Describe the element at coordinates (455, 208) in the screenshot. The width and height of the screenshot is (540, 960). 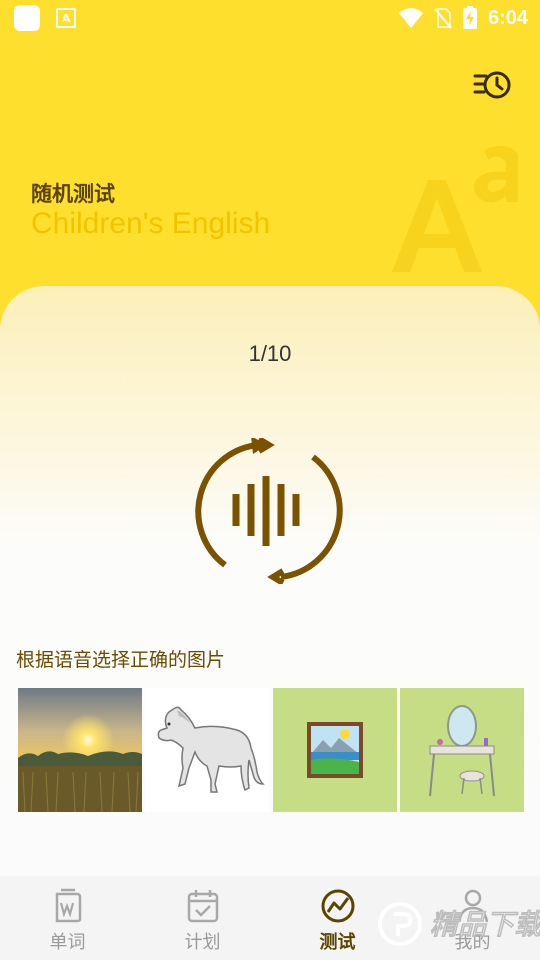
I see `decorative-aa-letters` at that location.